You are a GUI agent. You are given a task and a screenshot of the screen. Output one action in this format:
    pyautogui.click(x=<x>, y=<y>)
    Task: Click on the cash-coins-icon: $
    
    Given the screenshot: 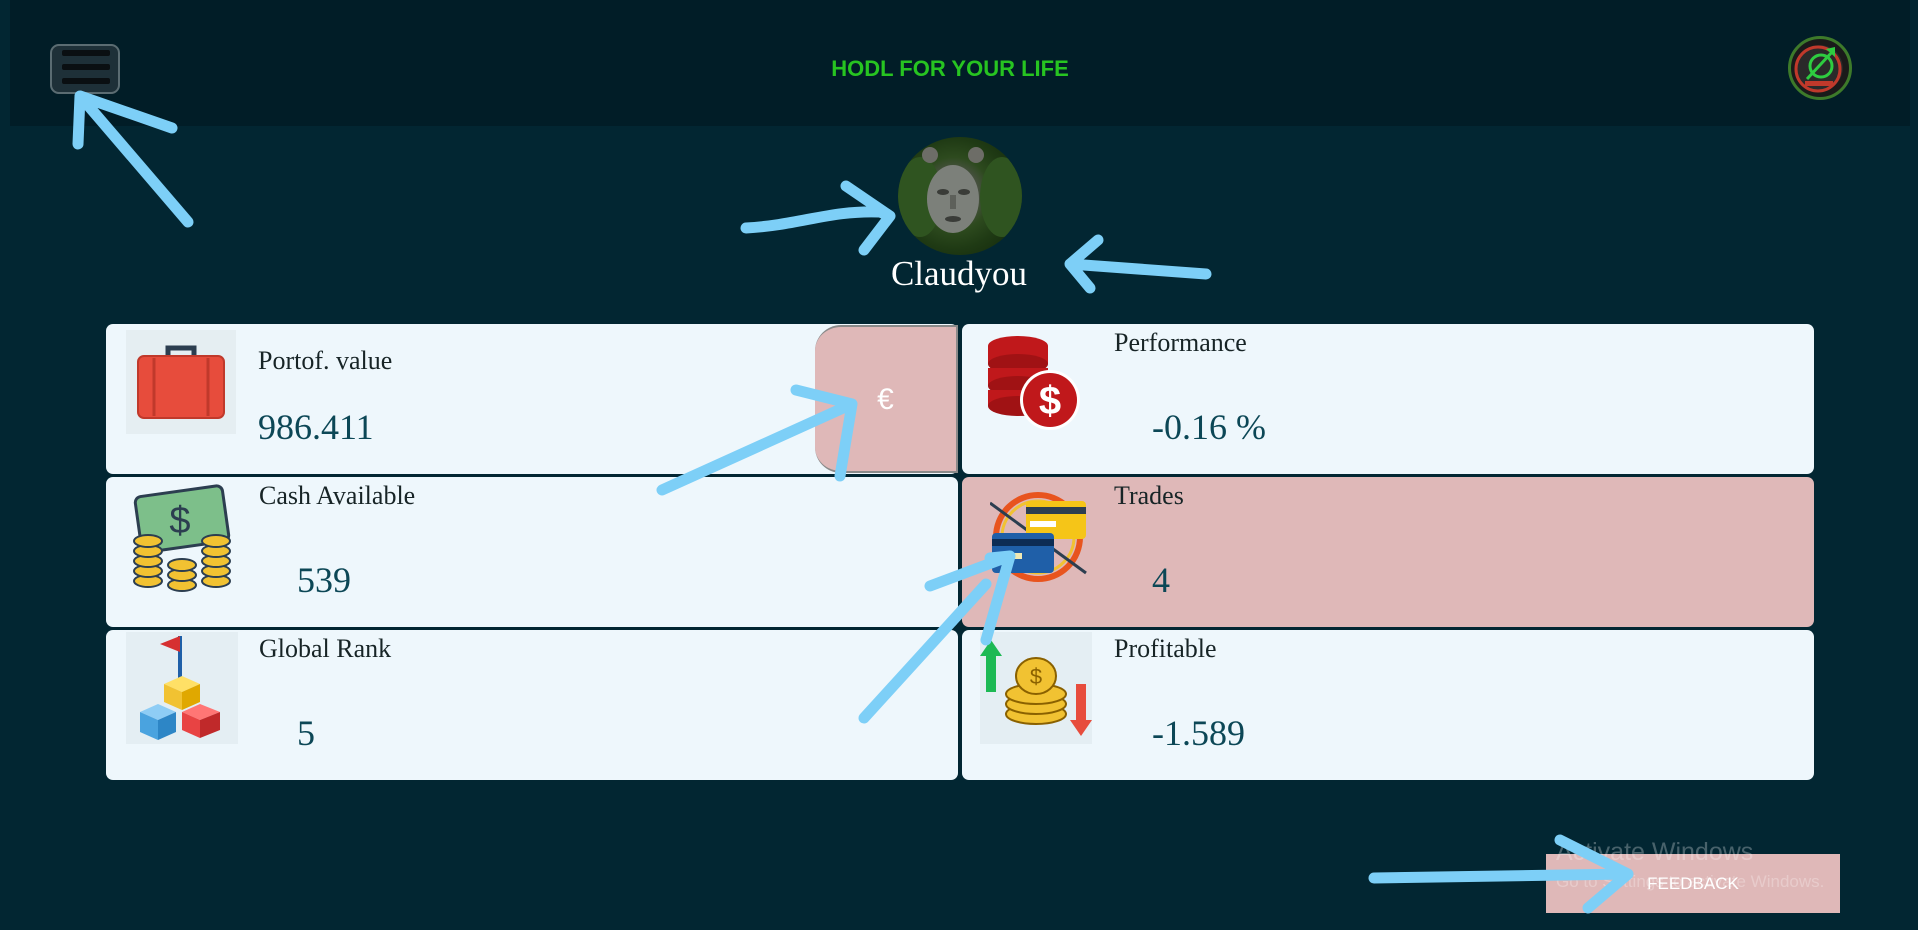 What is the action you would take?
    pyautogui.click(x=183, y=539)
    